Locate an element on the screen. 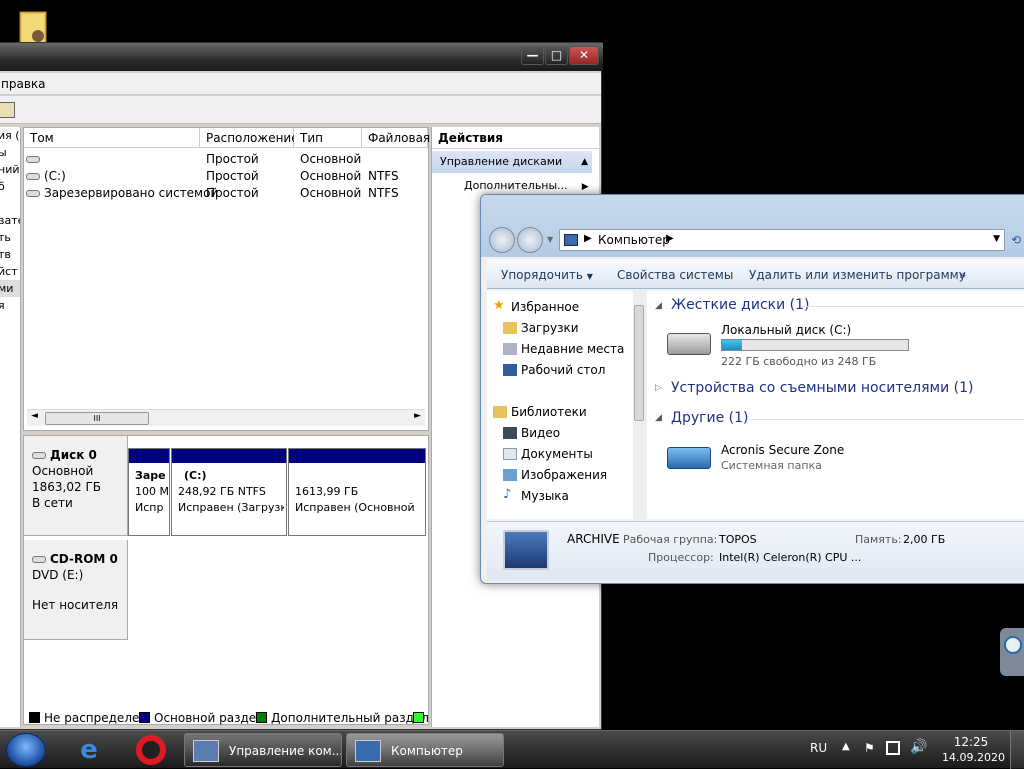 Image resolution: width=1024 pixels, height=769 pixels. tree-item: ия (л is located at coordinates (10, 135).